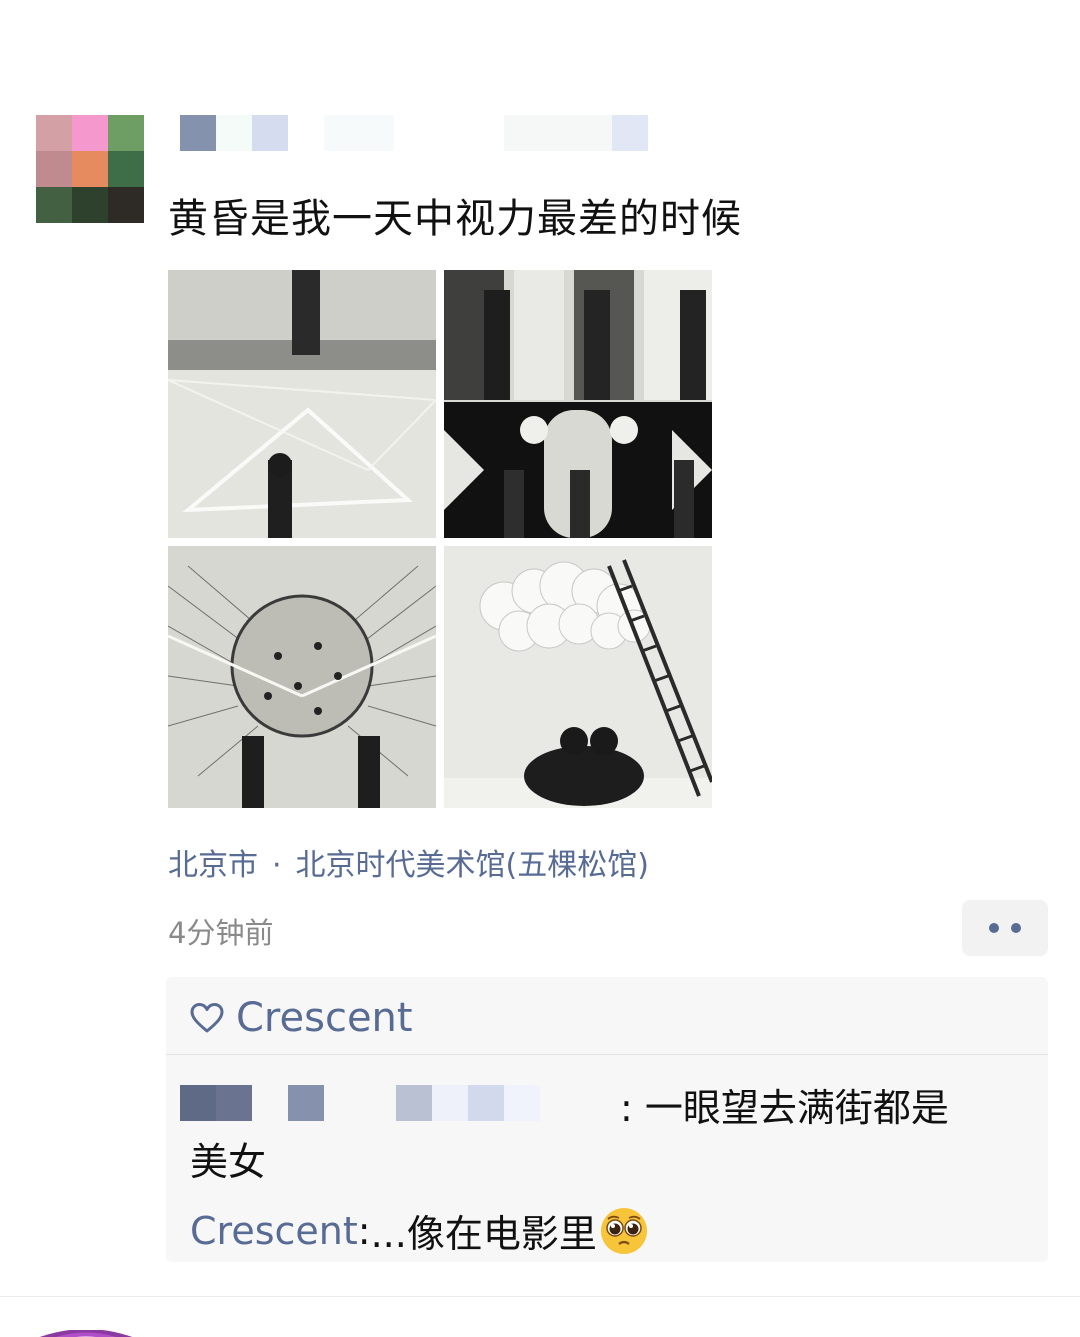 This screenshot has height=1337, width=1080. Describe the element at coordinates (428, 140) in the screenshot. I see `username-obscured` at that location.